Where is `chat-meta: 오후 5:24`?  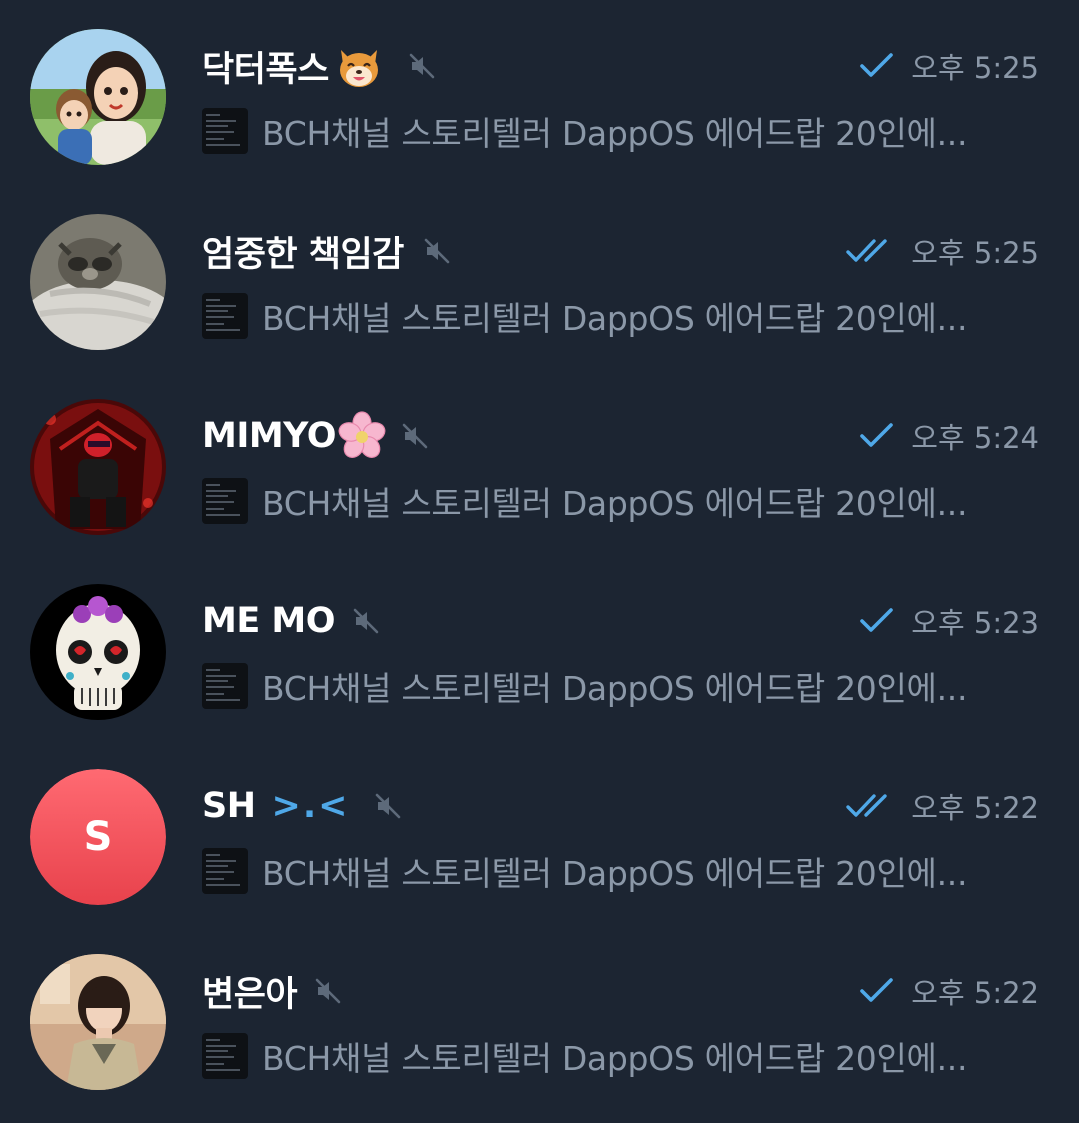
chat-meta: 오후 5:24 is located at coordinates (948, 436).